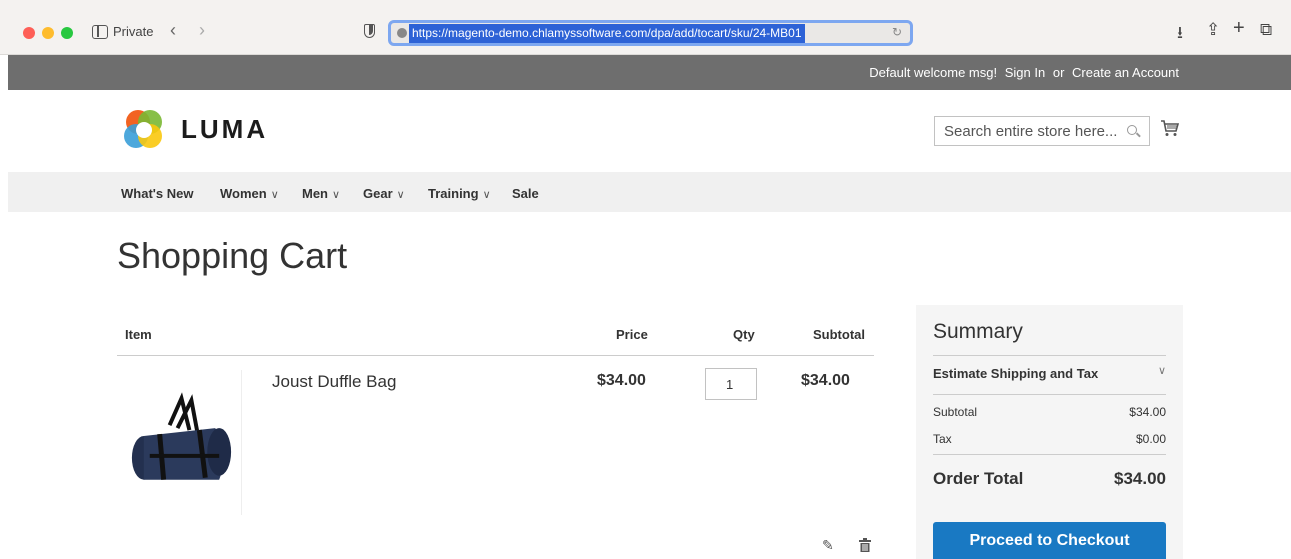 This screenshot has width=1291, height=559. I want to click on search-box, so click(1042, 131).